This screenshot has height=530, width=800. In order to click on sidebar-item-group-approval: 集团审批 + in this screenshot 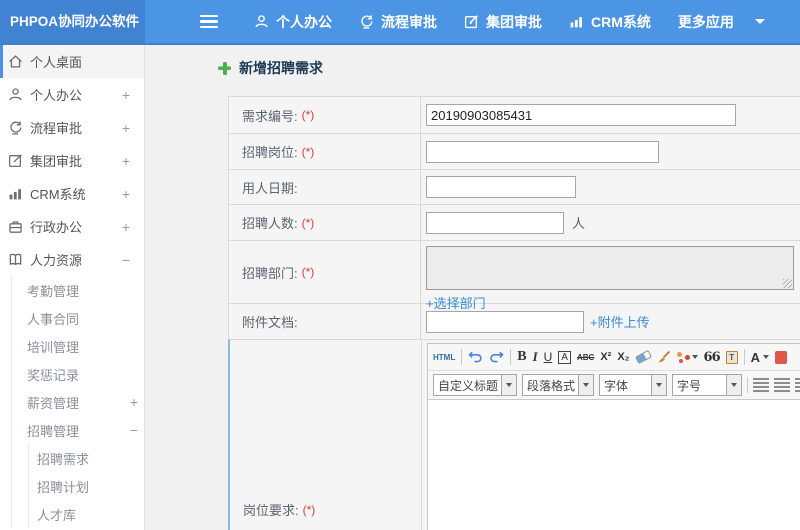, I will do `click(72, 160)`.